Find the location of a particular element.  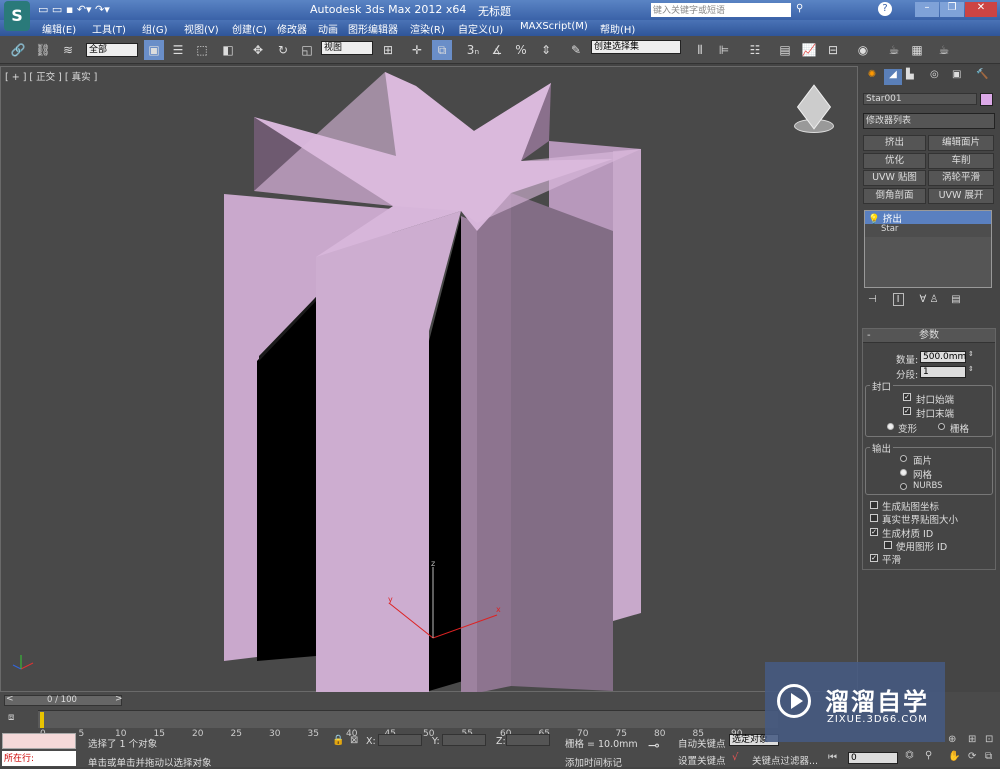

make-unique-icon: ∀ is located at coordinates (922, 299).